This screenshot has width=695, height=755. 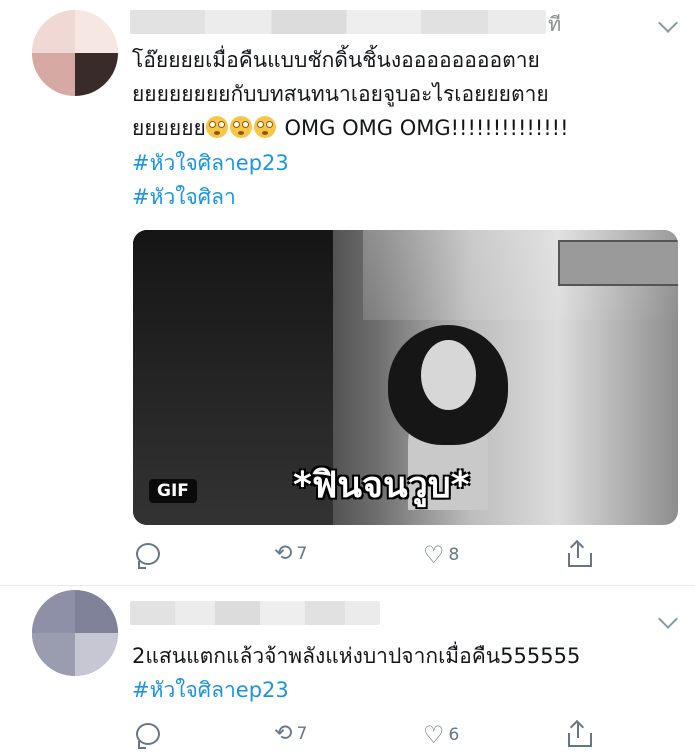 What do you see at coordinates (448, 375) in the screenshot?
I see `media-figure-face` at bounding box center [448, 375].